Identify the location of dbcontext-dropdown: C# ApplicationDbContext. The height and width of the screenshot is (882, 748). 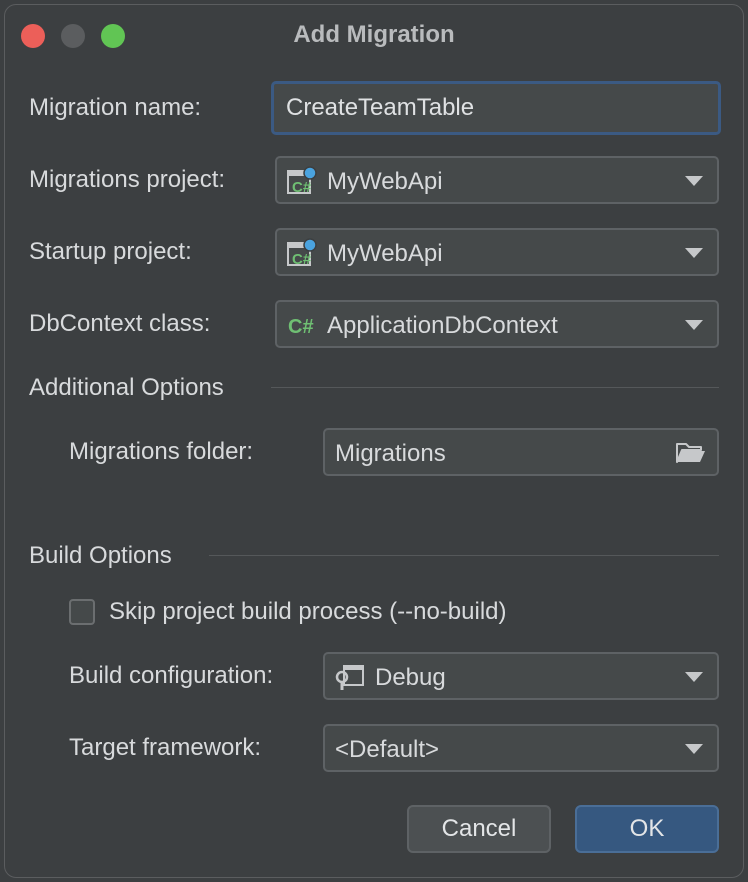
(497, 324).